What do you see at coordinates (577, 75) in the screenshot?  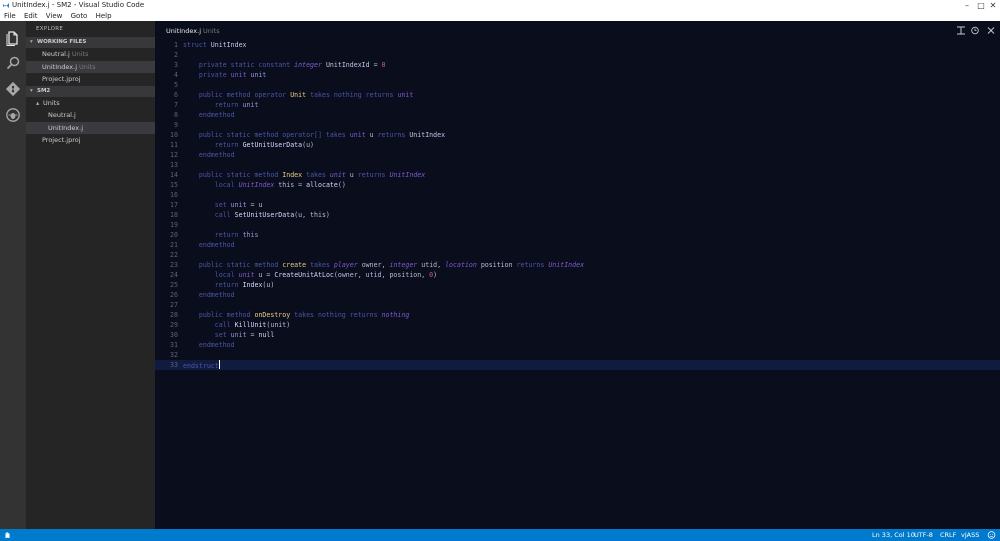 I see `code-line: 4 private unit unit` at bounding box center [577, 75].